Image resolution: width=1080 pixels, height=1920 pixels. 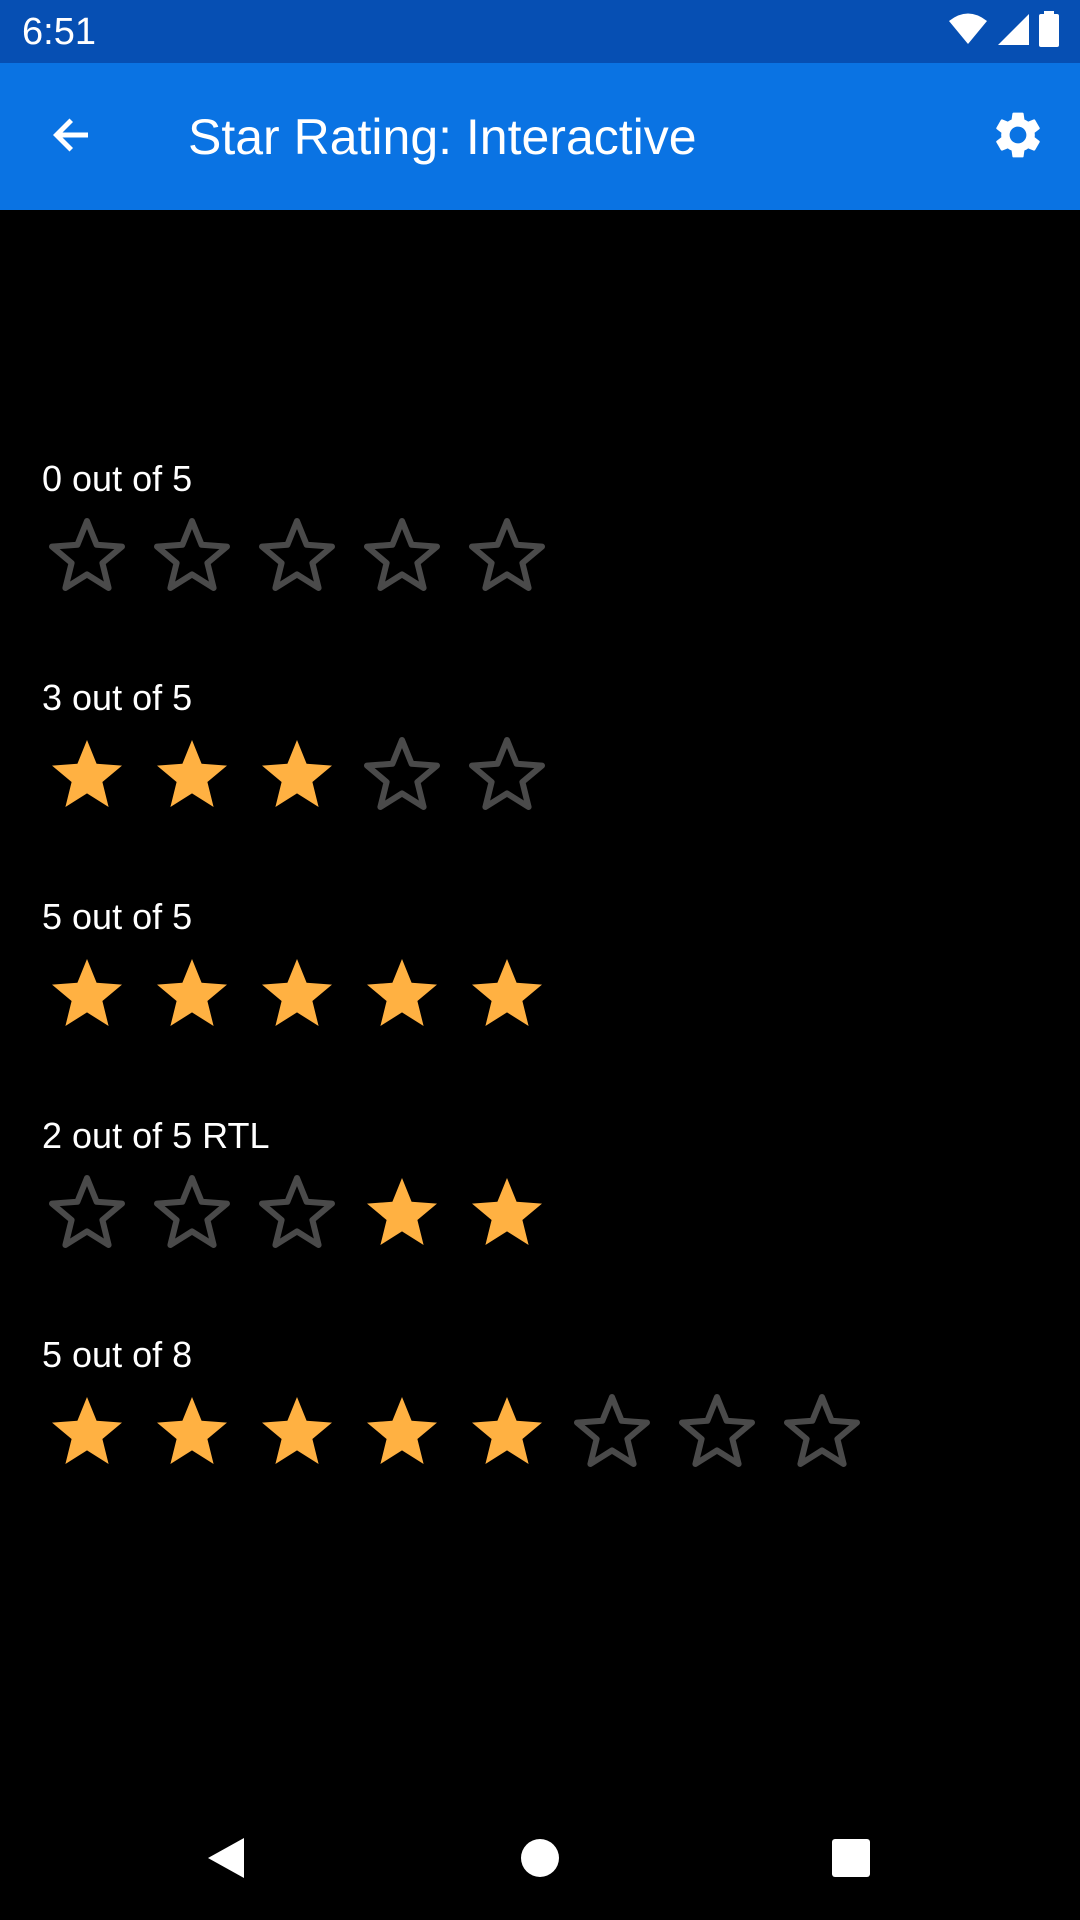 I want to click on rating-5-of-8: 5 out of 8, so click(x=451, y=1406).